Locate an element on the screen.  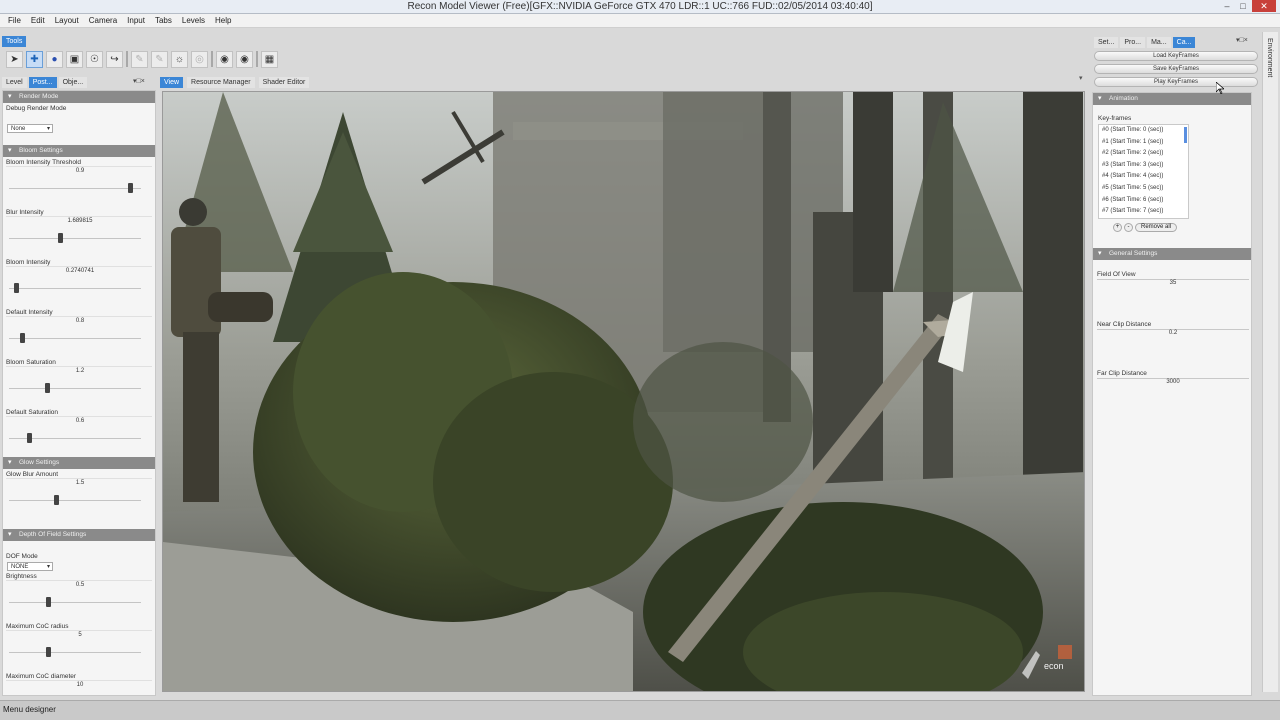
record-icon: ◉ is located at coordinates (224, 59).